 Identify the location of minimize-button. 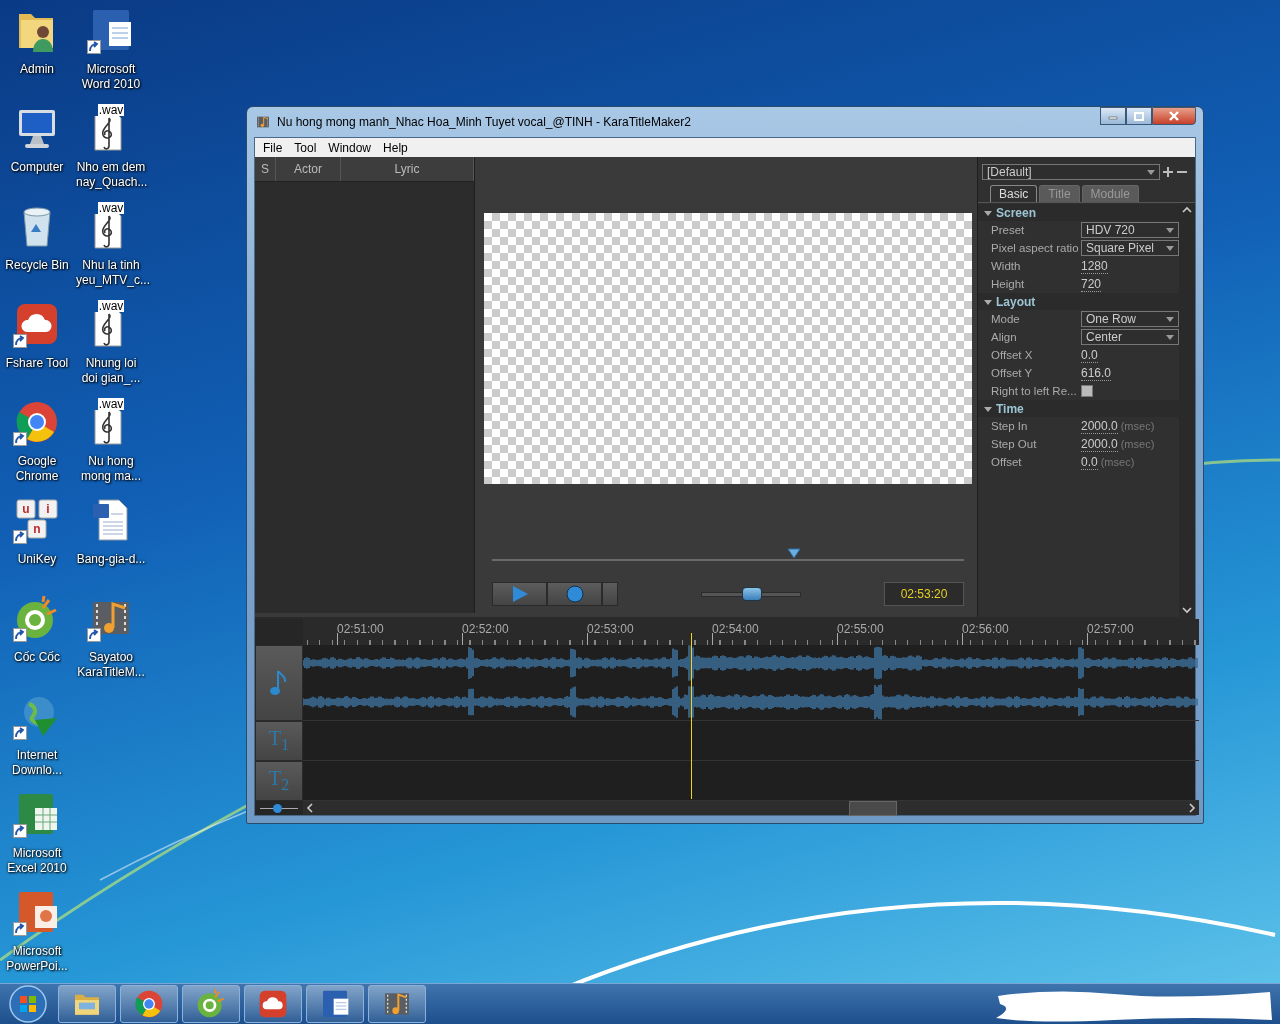
(1113, 116).